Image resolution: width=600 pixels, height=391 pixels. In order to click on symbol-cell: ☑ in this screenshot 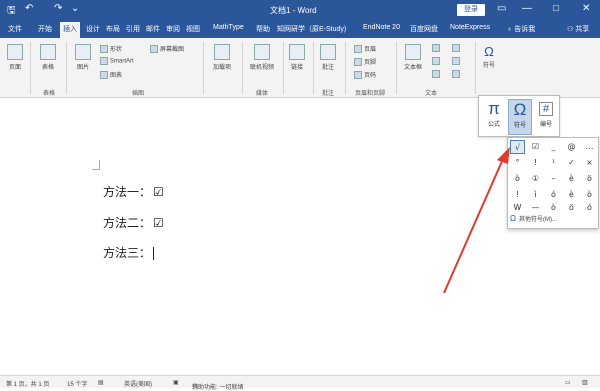, I will do `click(535, 147)`.